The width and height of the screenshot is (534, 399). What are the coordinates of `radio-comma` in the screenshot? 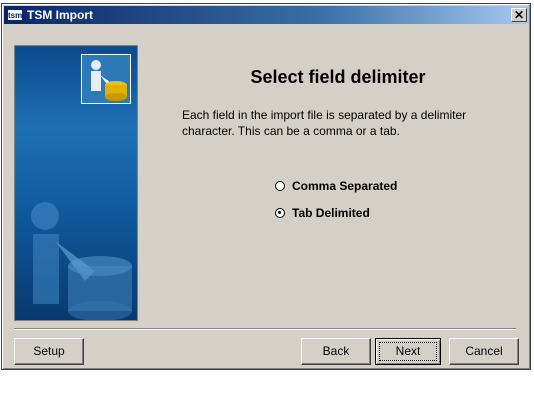 It's located at (280, 186).